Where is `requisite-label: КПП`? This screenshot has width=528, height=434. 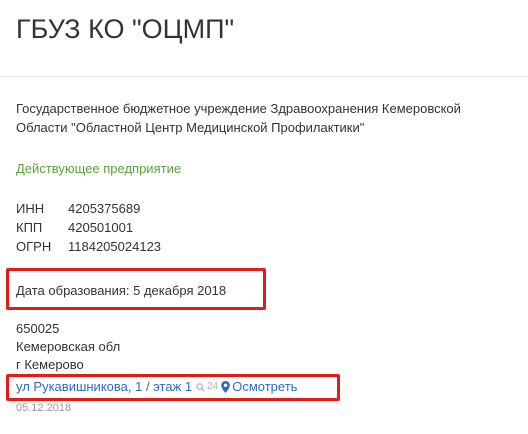
requisite-label: КПП is located at coordinates (29, 227).